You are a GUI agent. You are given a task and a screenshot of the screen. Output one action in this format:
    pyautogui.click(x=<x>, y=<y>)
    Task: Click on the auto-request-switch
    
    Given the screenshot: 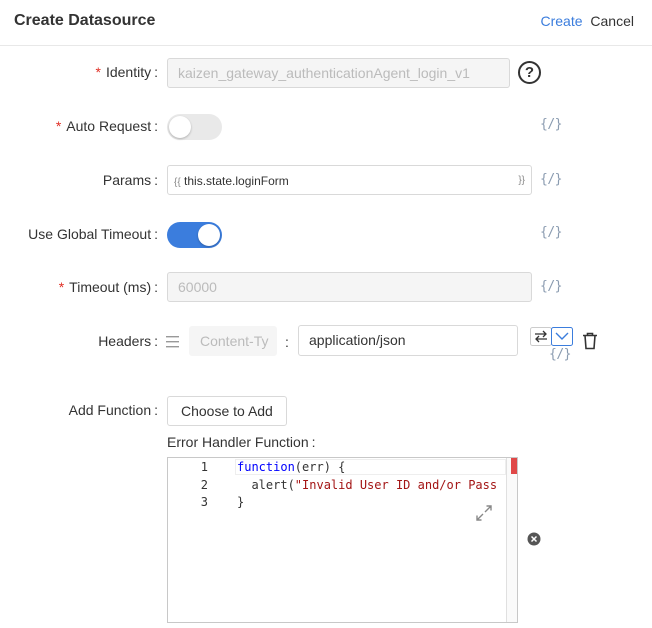 What is the action you would take?
    pyautogui.click(x=194, y=127)
    